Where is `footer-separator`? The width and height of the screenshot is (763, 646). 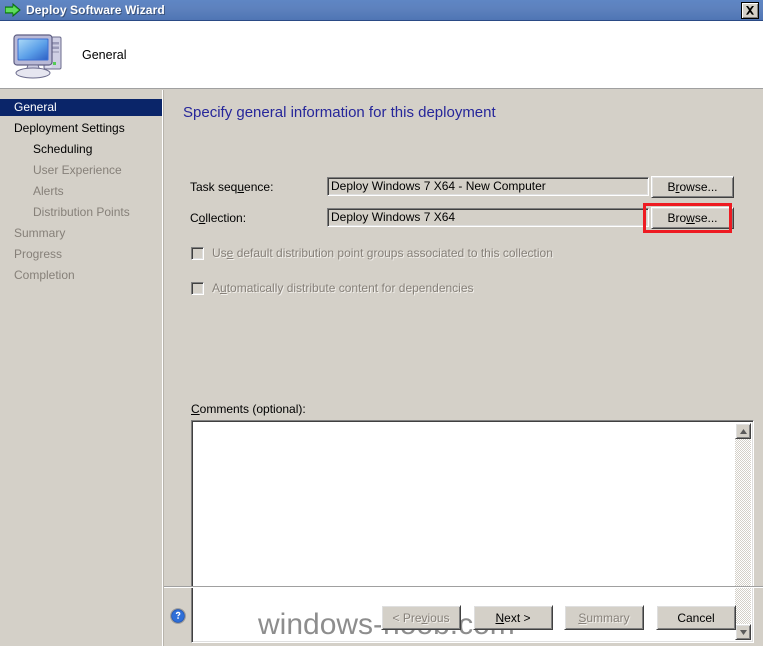 footer-separator is located at coordinates (463, 587).